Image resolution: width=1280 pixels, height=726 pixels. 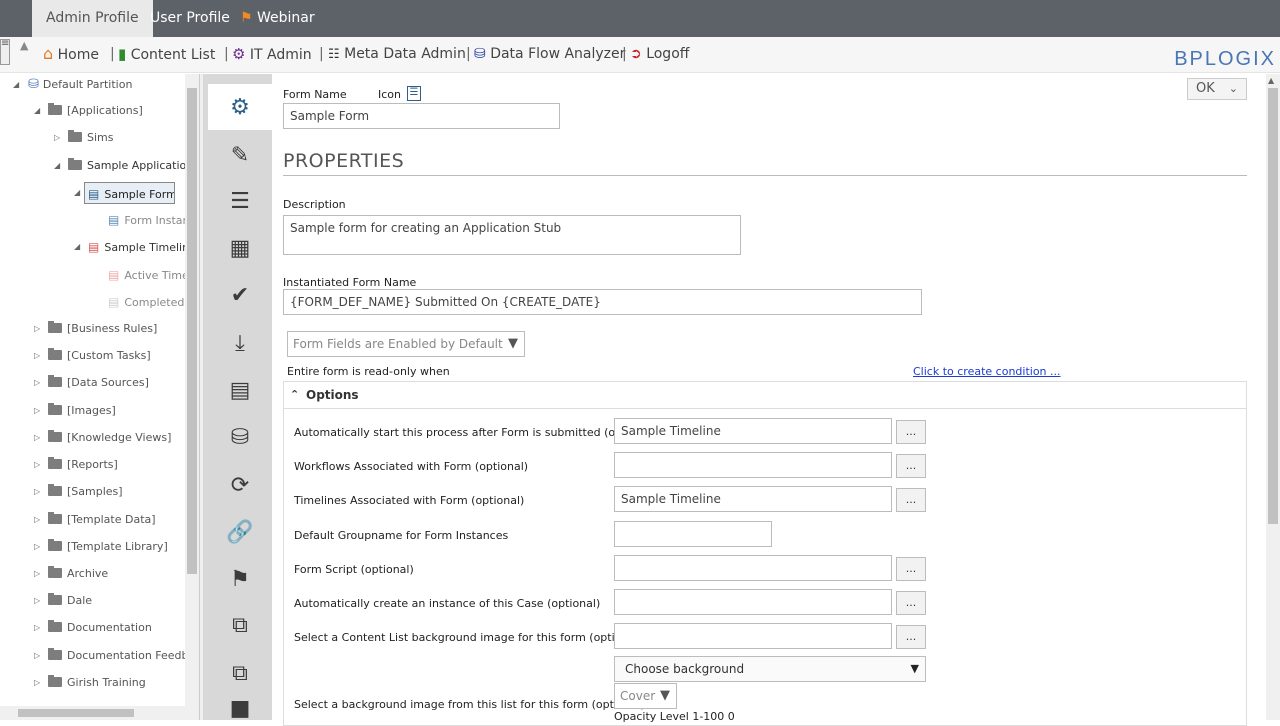 What do you see at coordinates (753, 499) in the screenshot?
I see `timelines-input: Sample Timeline` at bounding box center [753, 499].